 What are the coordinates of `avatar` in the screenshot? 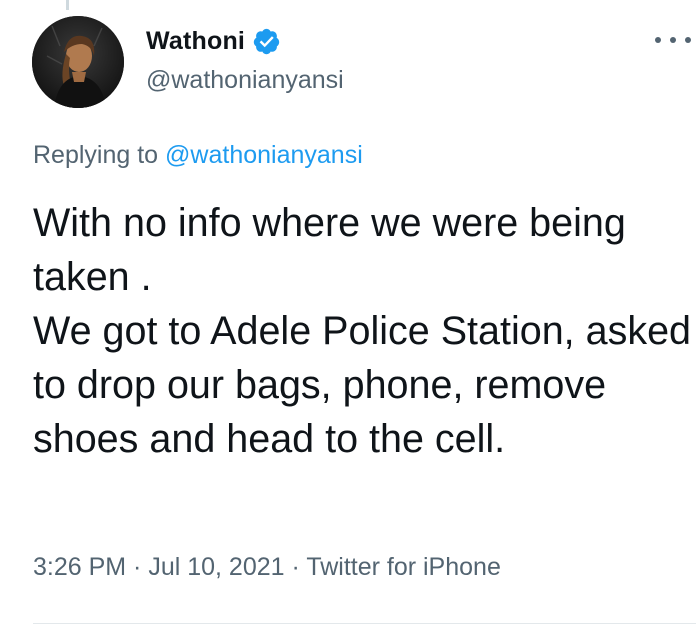 It's located at (78, 62).